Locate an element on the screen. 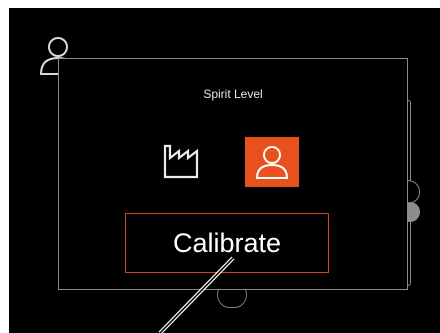 The image size is (440, 333). user-mode-button is located at coordinates (272, 162).